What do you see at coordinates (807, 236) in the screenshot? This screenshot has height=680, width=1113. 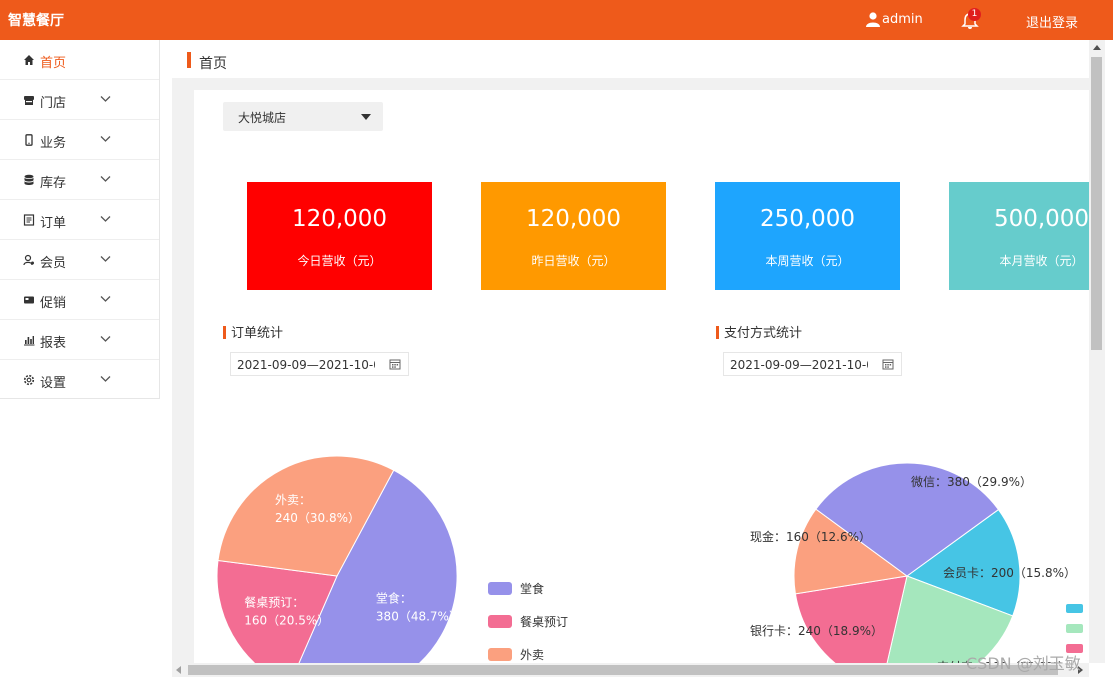 I see `card-week-revenue: 250,000 本周营收（元）` at bounding box center [807, 236].